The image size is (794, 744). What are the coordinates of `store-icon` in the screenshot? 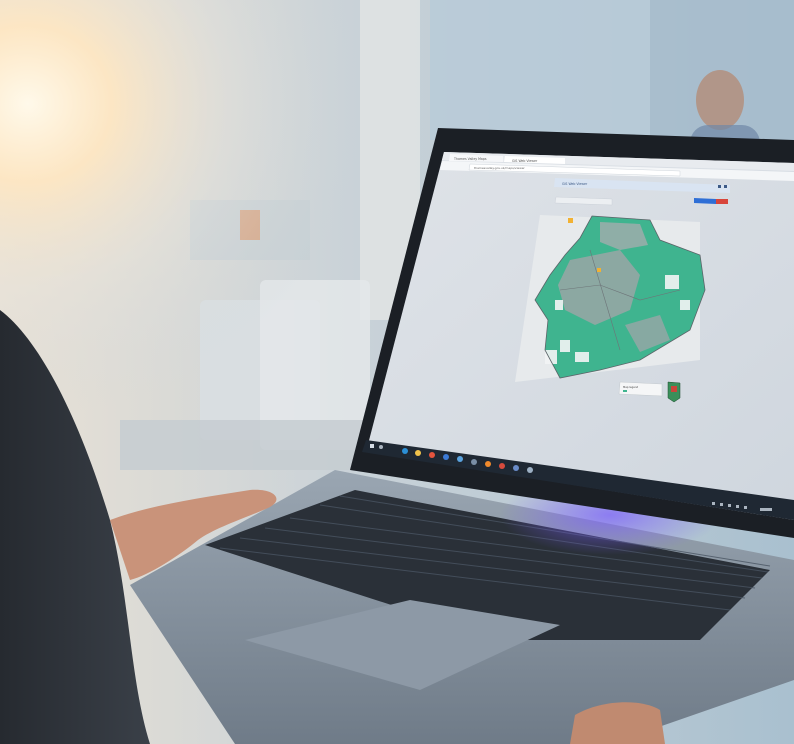 It's located at (460, 459).